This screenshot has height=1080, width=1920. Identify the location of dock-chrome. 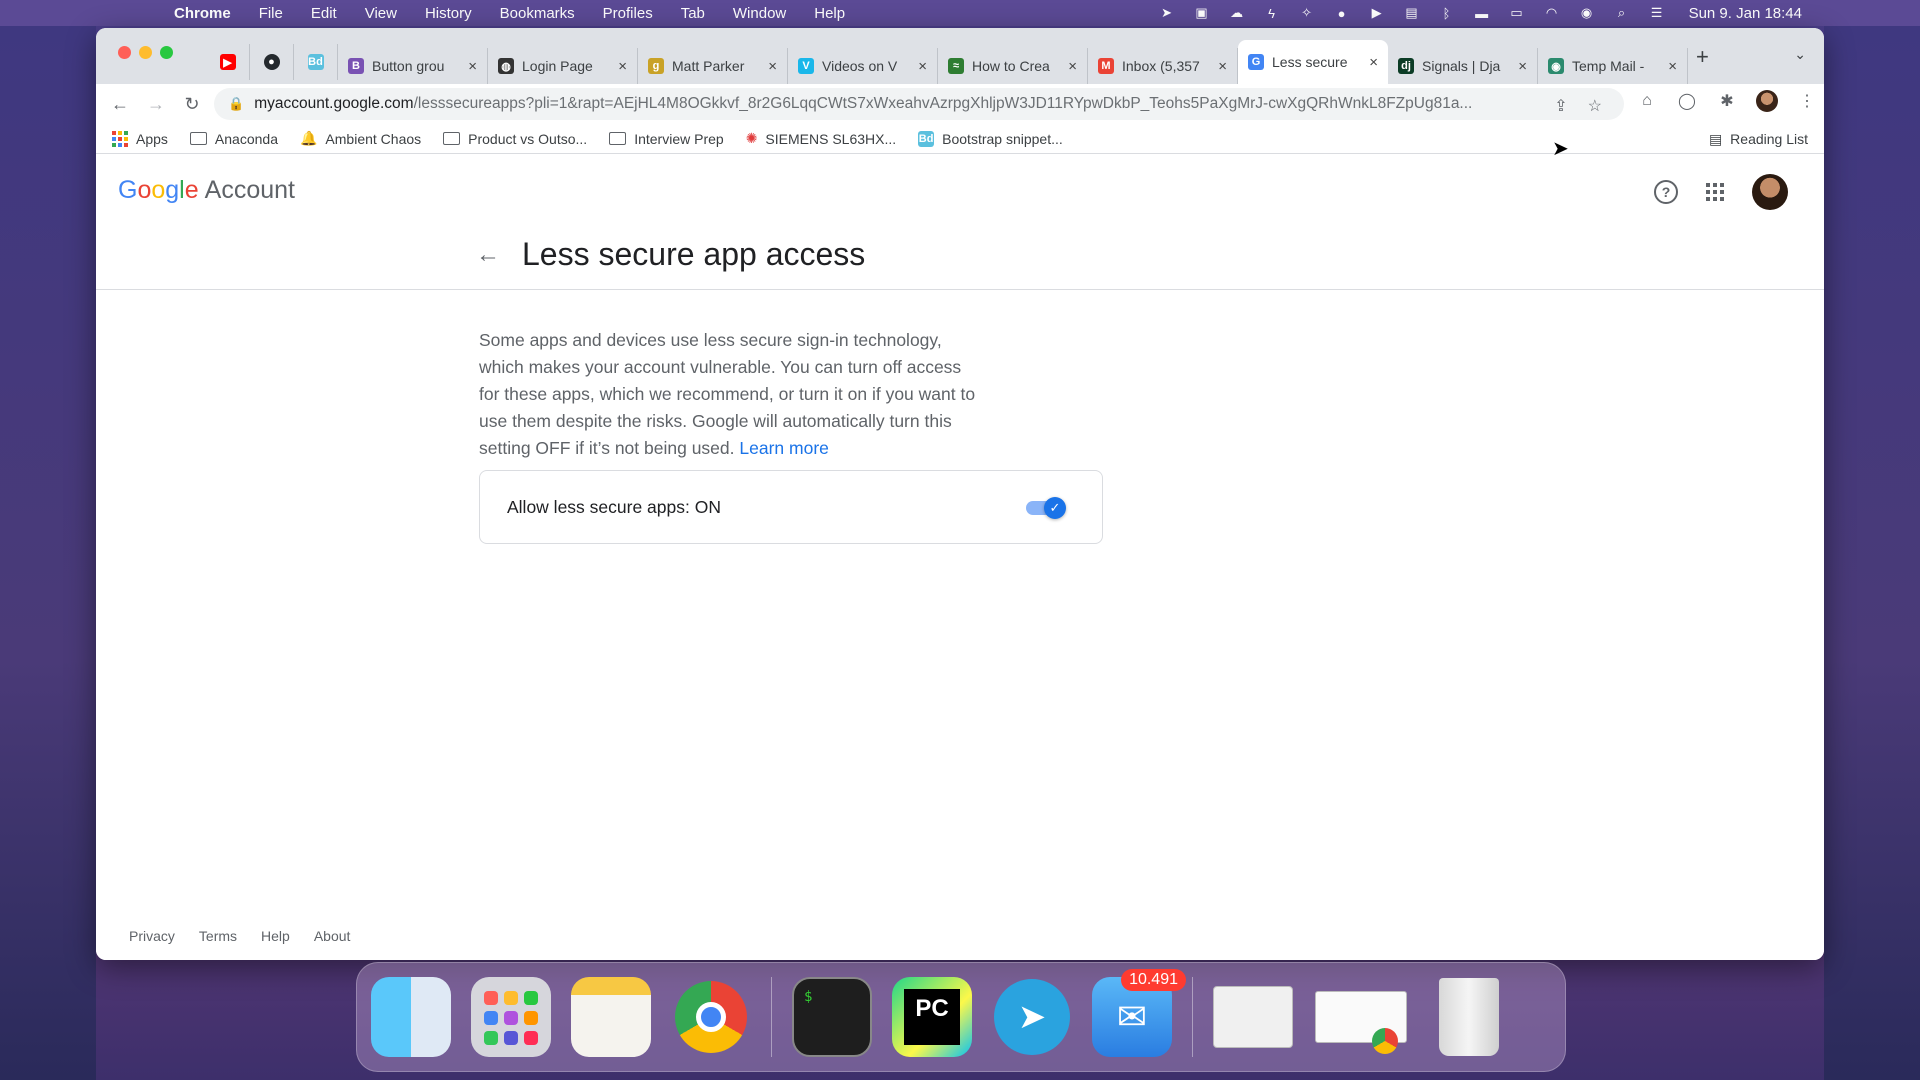
(711, 1017).